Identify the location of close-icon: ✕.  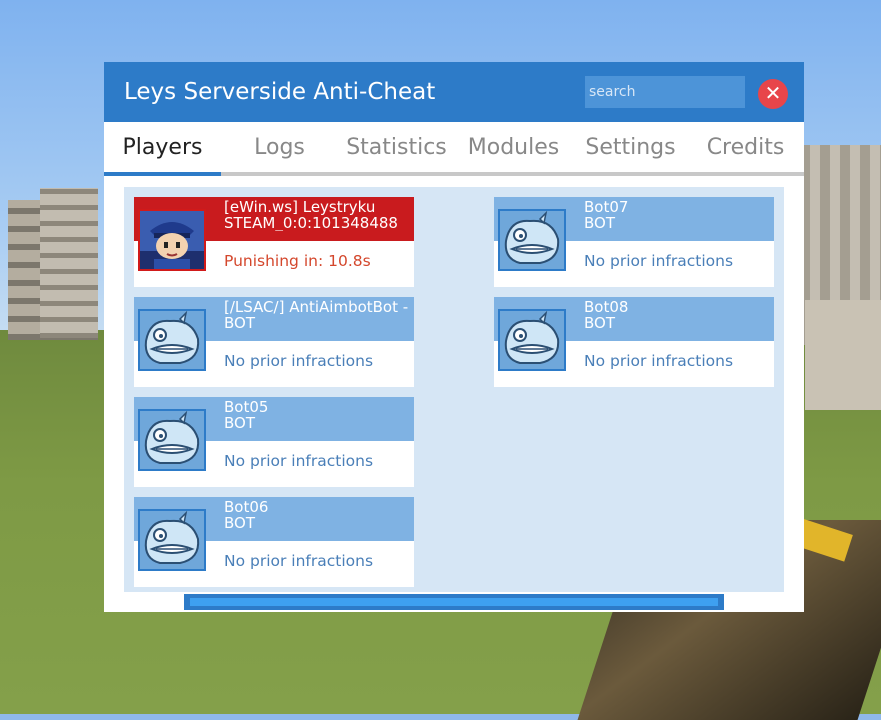
(773, 93).